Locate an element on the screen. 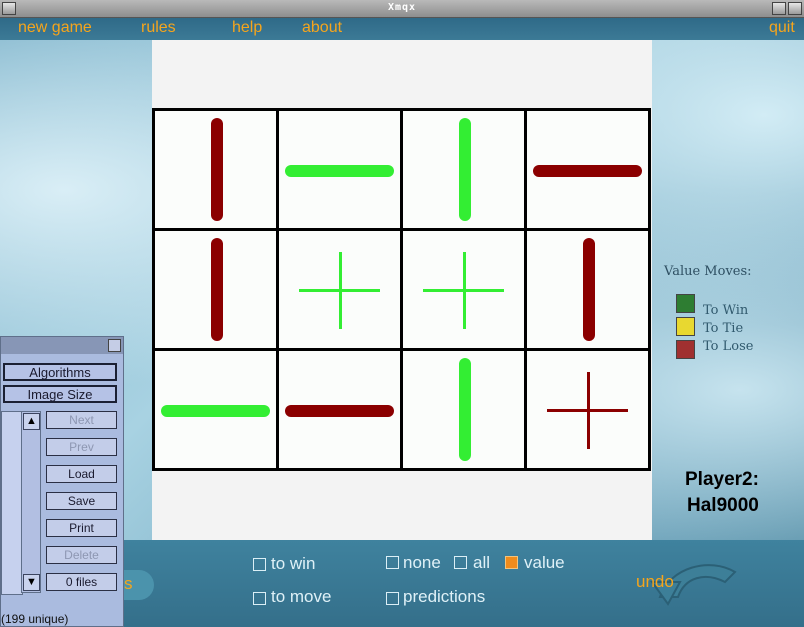 This screenshot has width=804, height=627. player-label: Player2: is located at coordinates (722, 479).